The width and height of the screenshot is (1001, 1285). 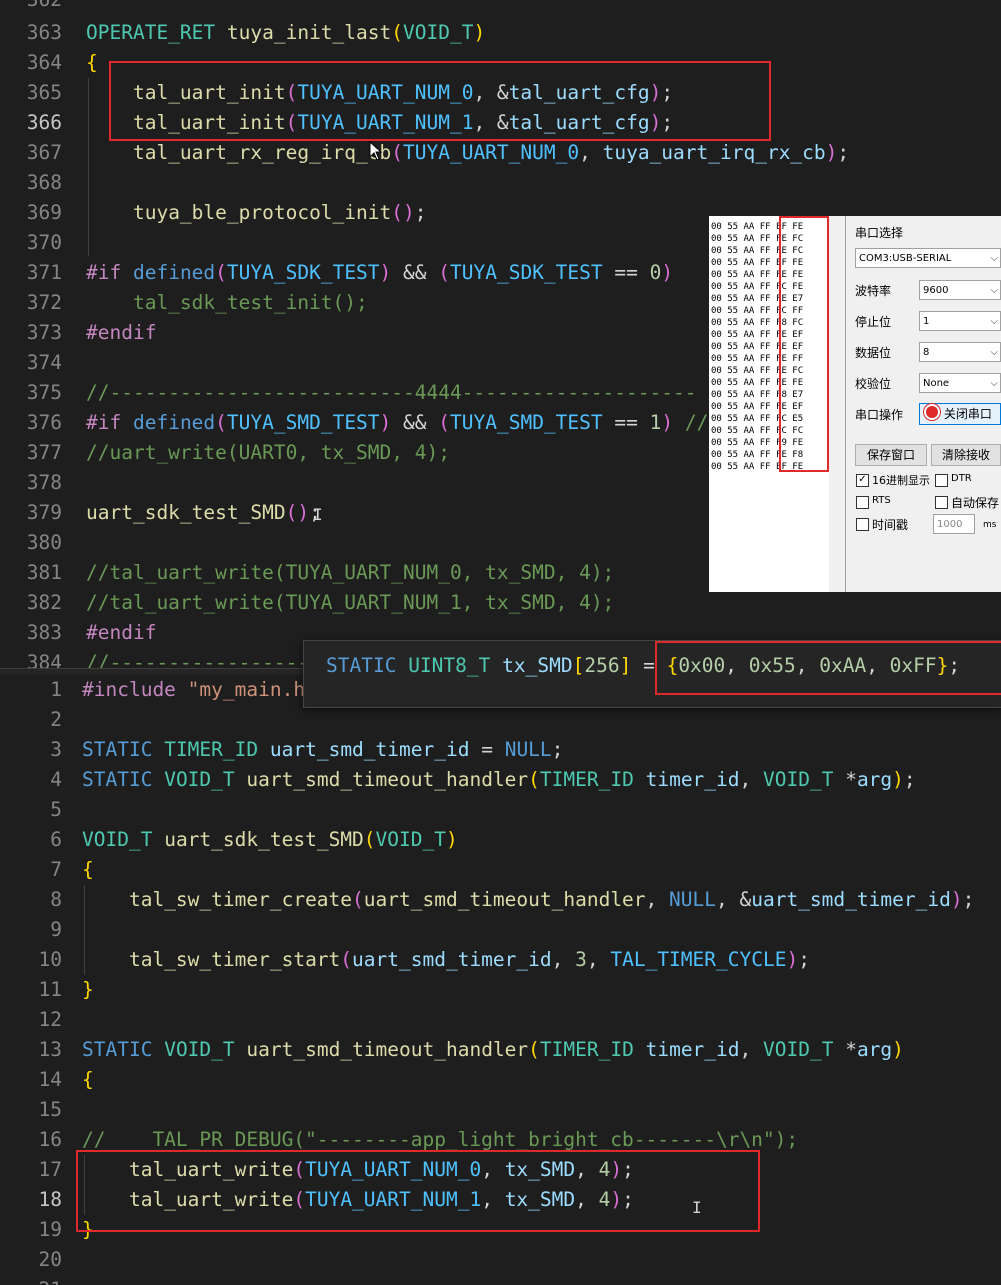 I want to click on code-text: #include "my_main.h", so click(x=199, y=690).